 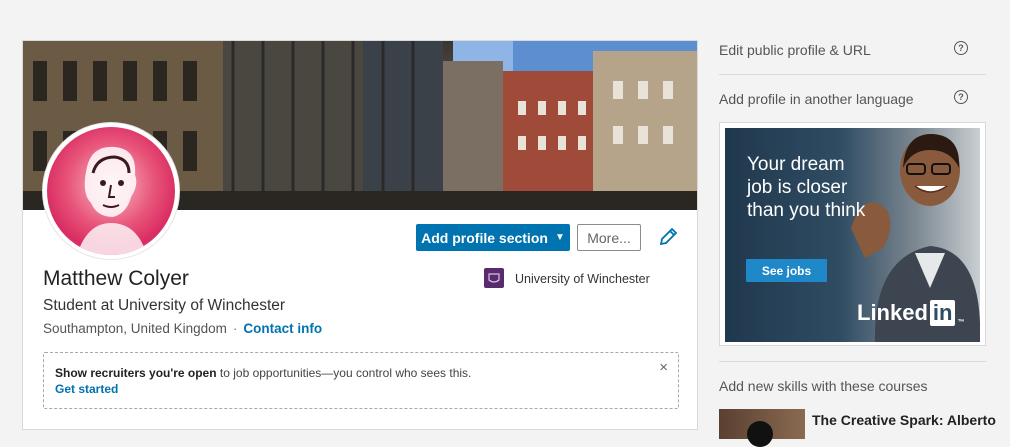 I want to click on avatar, so click(x=111, y=191).